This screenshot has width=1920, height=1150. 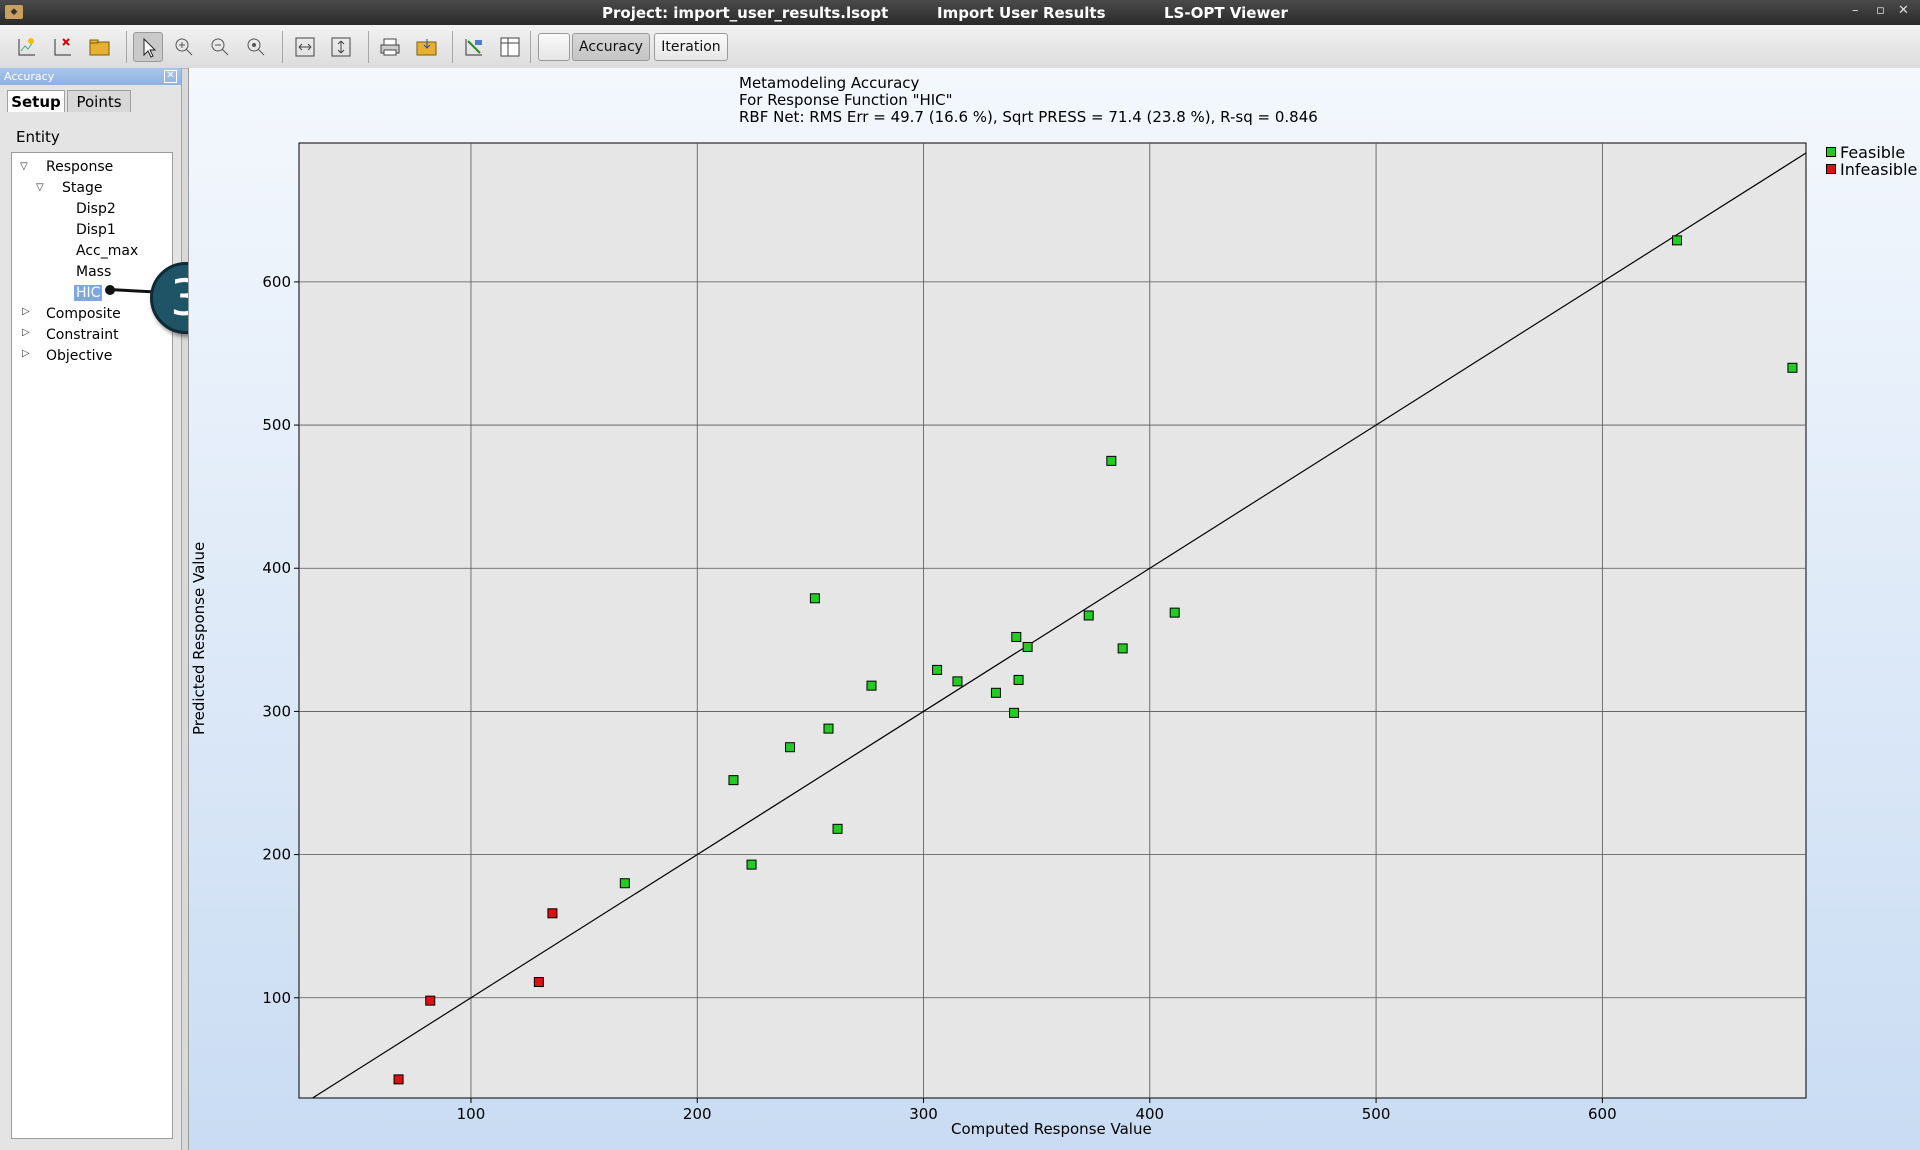 I want to click on y-axis-label: Predicted Response Value, so click(x=199, y=638).